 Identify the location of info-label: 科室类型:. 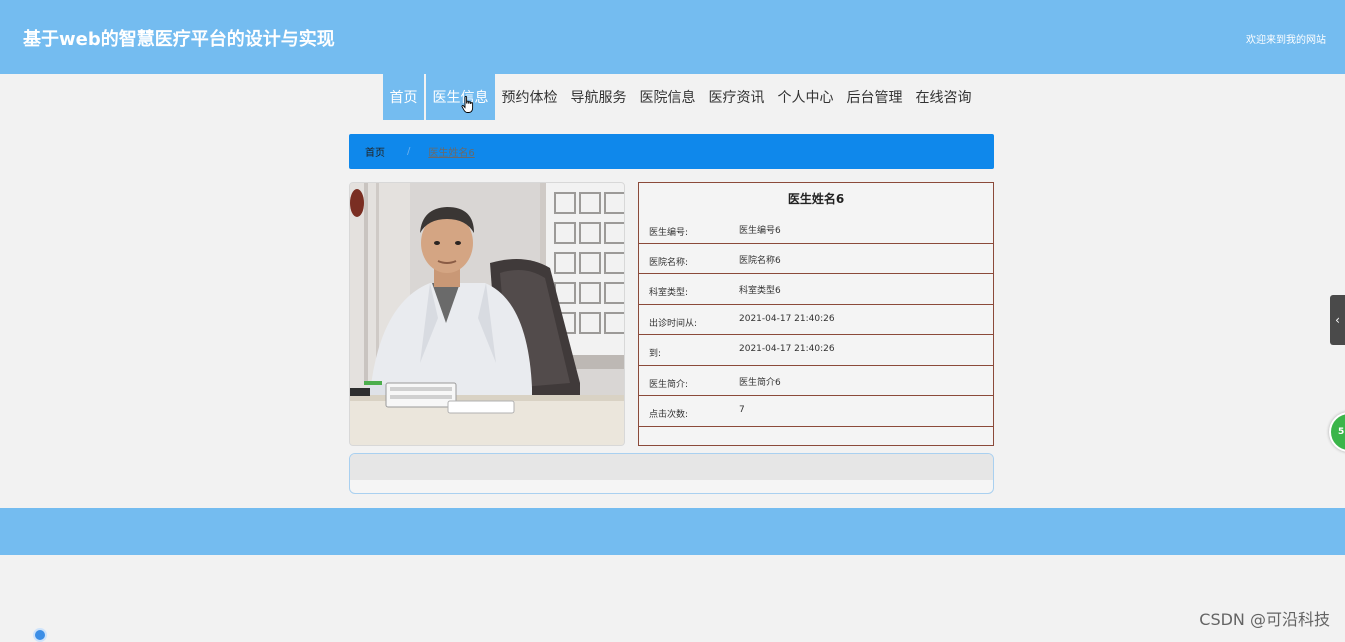
(669, 293).